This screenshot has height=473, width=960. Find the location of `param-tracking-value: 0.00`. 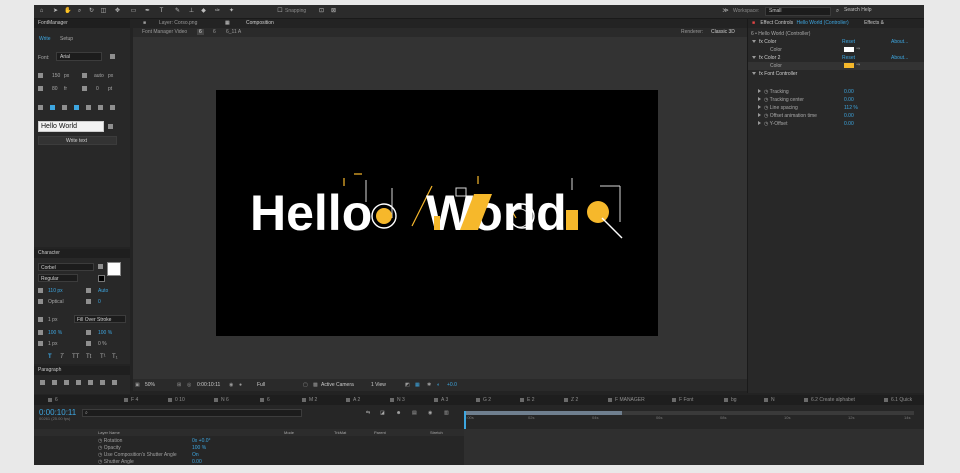

param-tracking-value: 0.00 is located at coordinates (849, 92).